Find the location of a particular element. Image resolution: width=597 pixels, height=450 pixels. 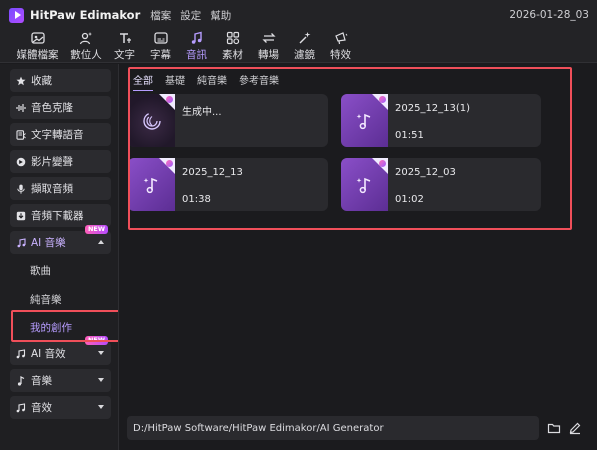

sidebar-item-extract-audio: 擷取音頻 is located at coordinates (60, 188).